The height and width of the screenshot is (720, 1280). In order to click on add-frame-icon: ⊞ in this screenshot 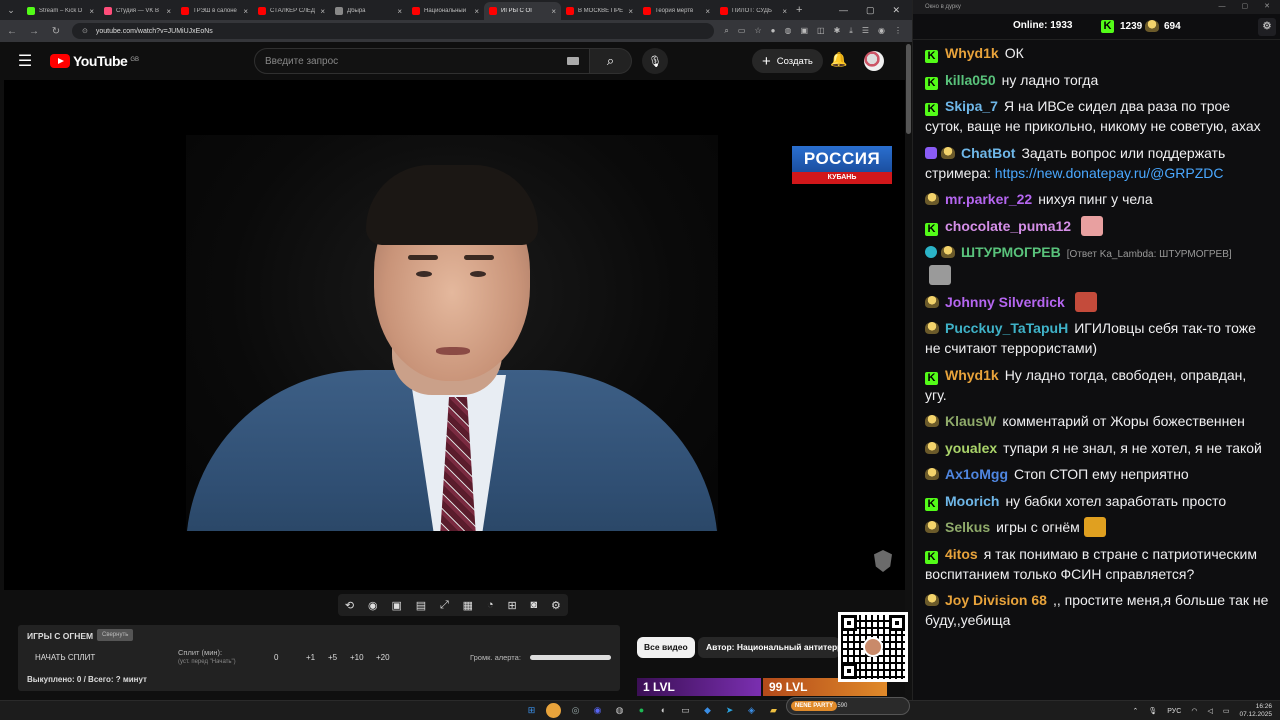, I will do `click(511, 605)`.